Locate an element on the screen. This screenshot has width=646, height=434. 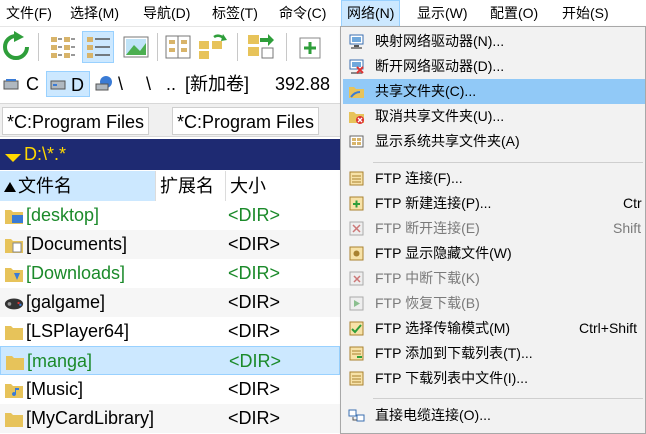
menu-item-ftp-new-connection: FTP 新建连接(P)... Ctr is located at coordinates (494, 203).